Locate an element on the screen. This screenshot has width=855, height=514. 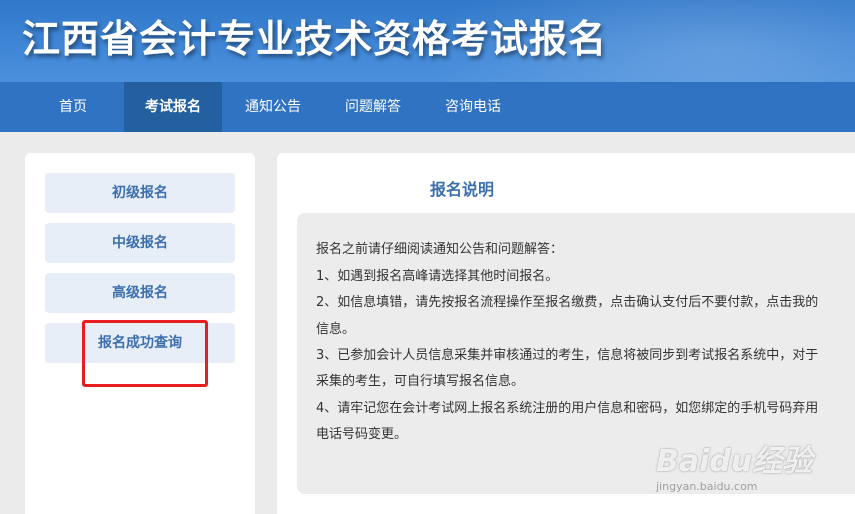
notice-line: 电话号码变更。 is located at coordinates (362, 434).